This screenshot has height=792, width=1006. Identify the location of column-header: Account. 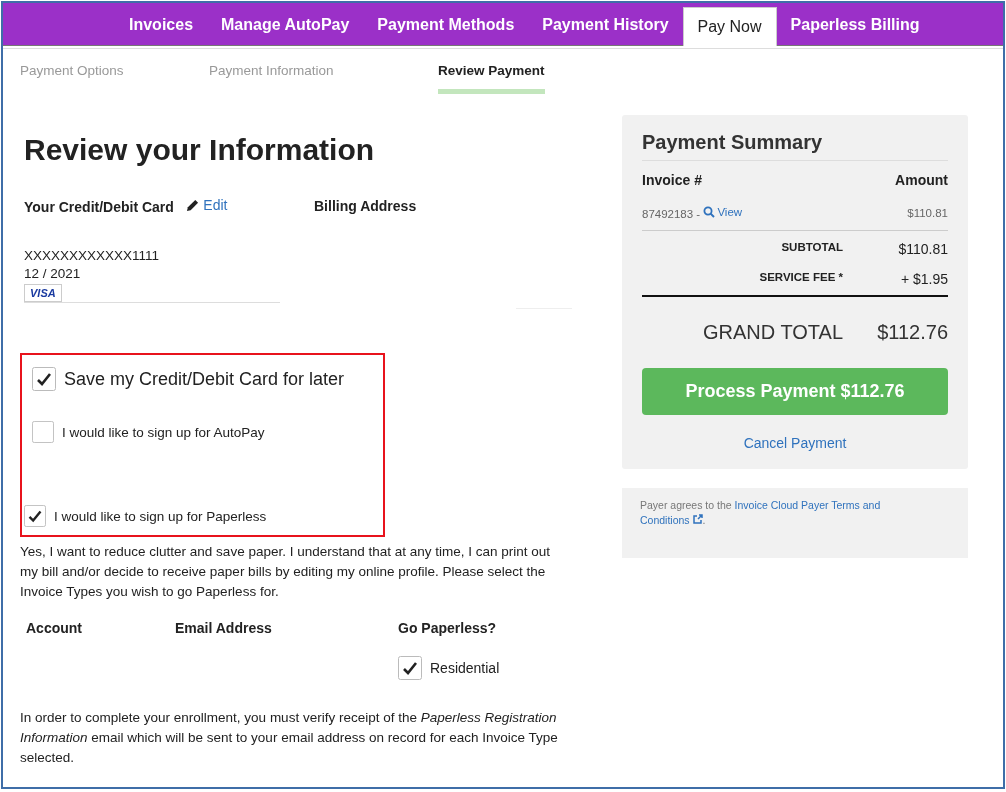
(54, 628).